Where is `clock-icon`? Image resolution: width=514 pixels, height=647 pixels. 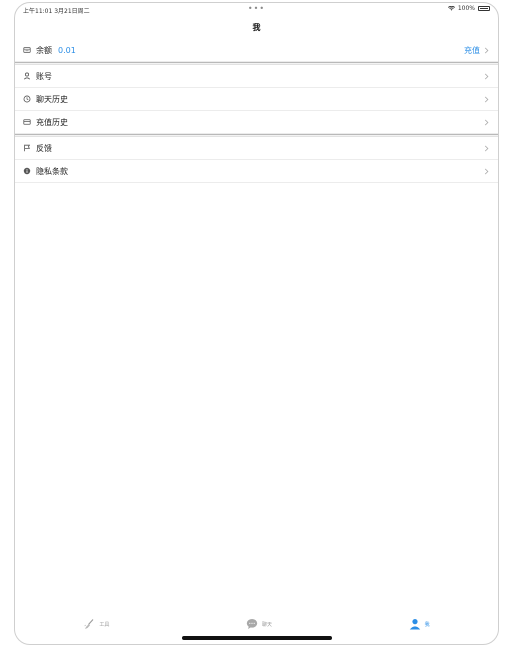
clock-icon is located at coordinates (26, 99).